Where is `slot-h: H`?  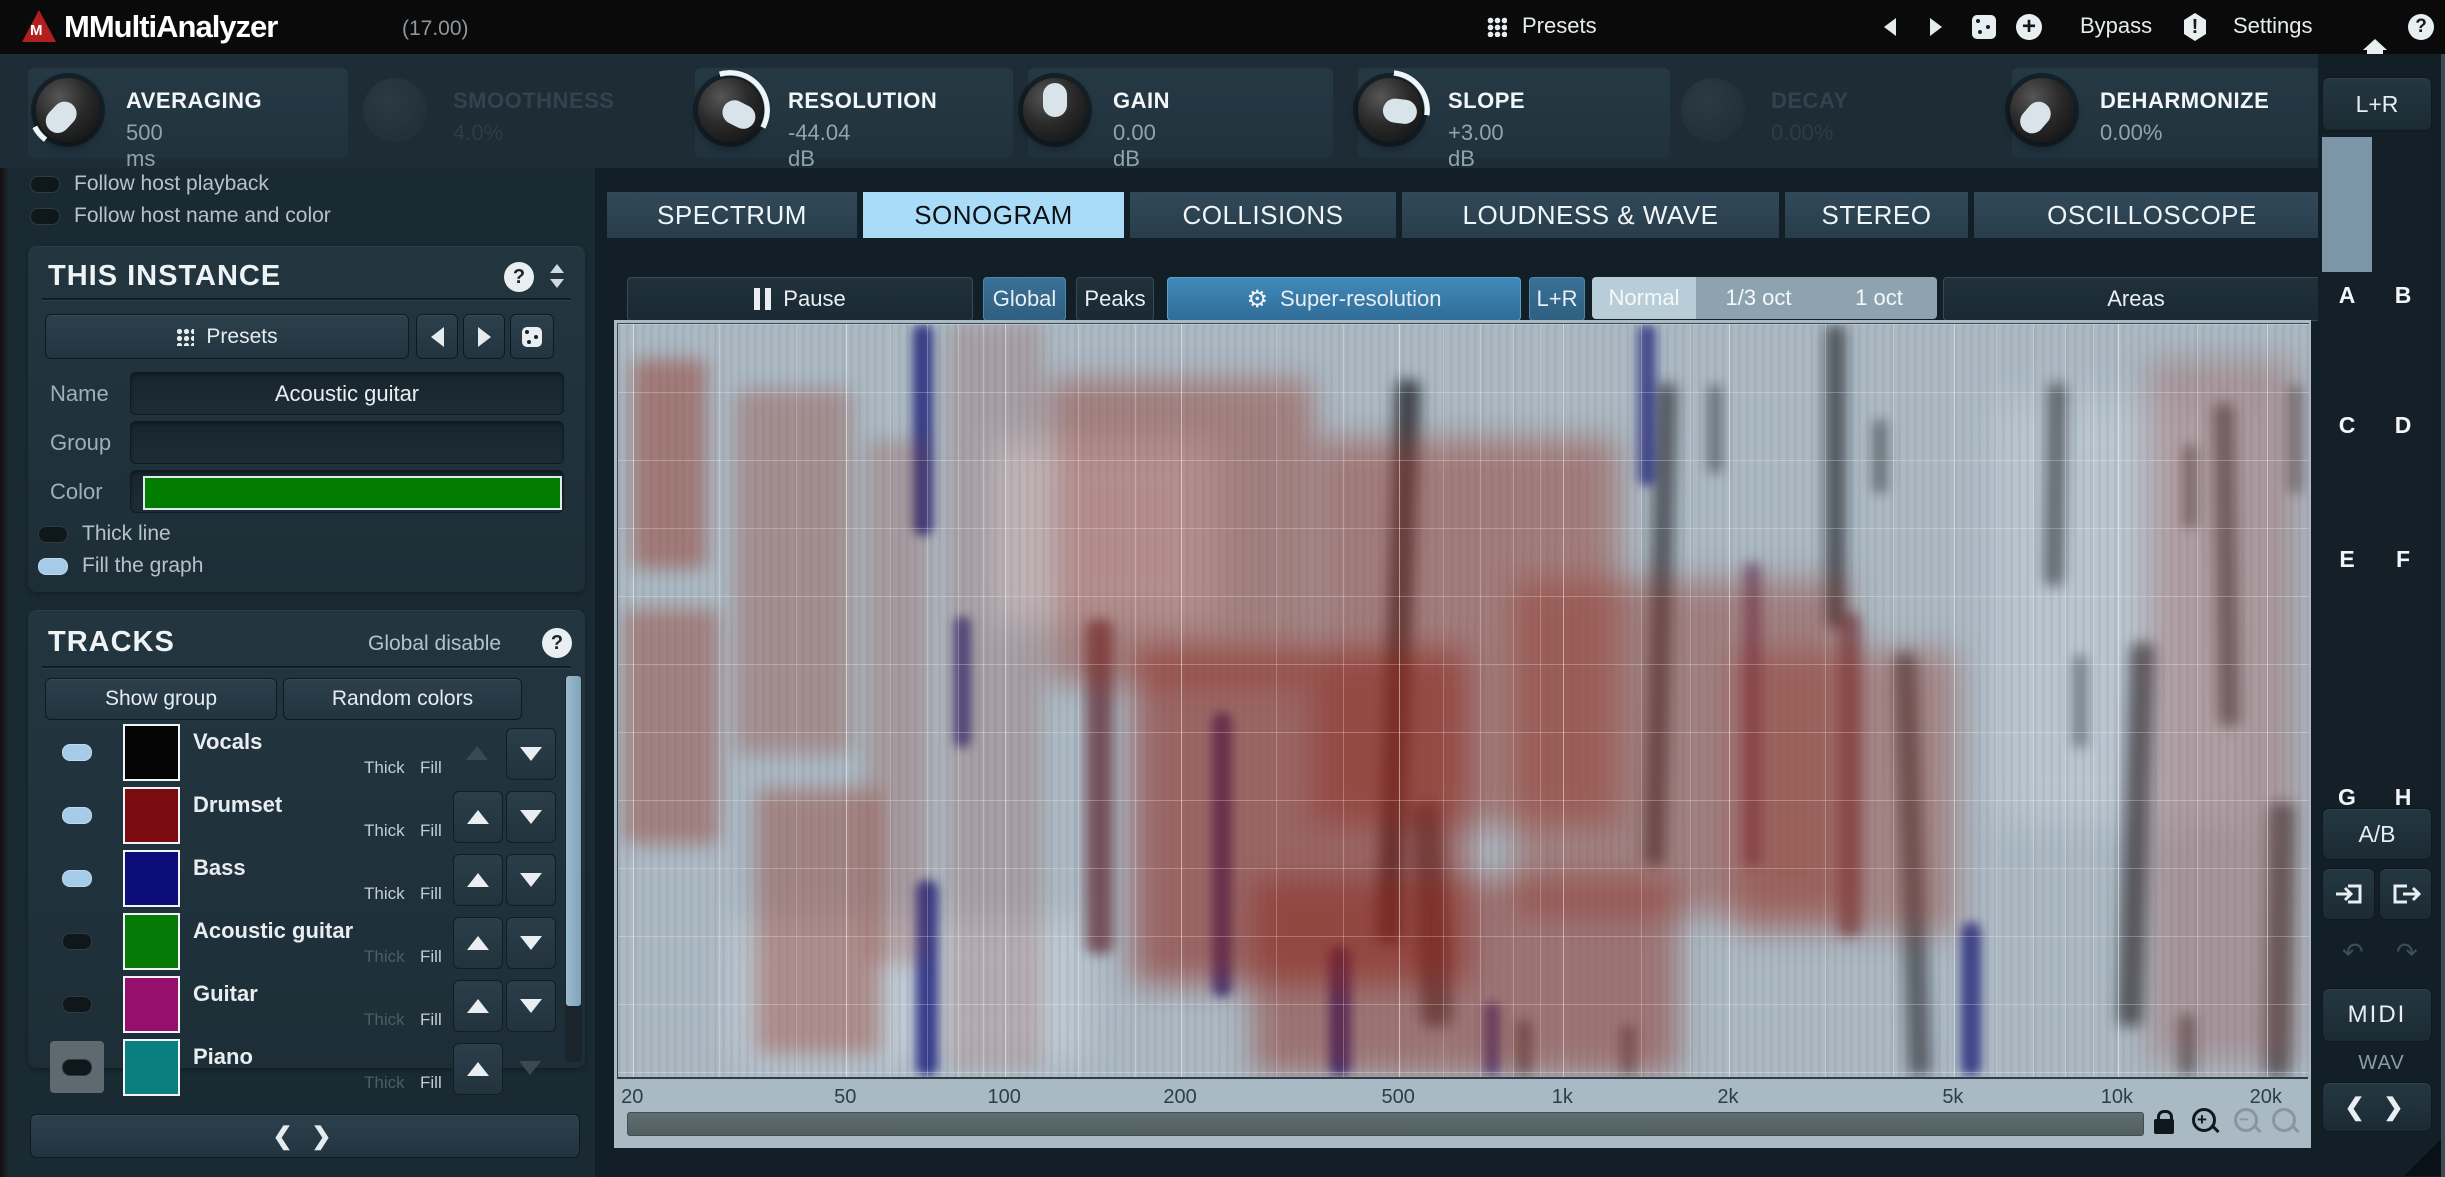 slot-h: H is located at coordinates (2403, 797).